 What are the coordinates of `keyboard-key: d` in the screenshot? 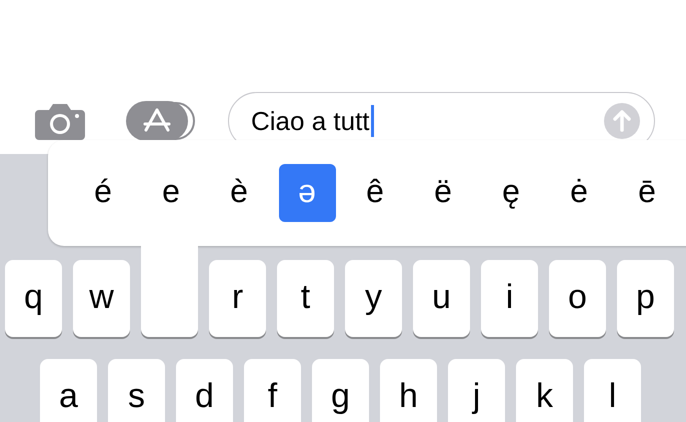 It's located at (204, 390).